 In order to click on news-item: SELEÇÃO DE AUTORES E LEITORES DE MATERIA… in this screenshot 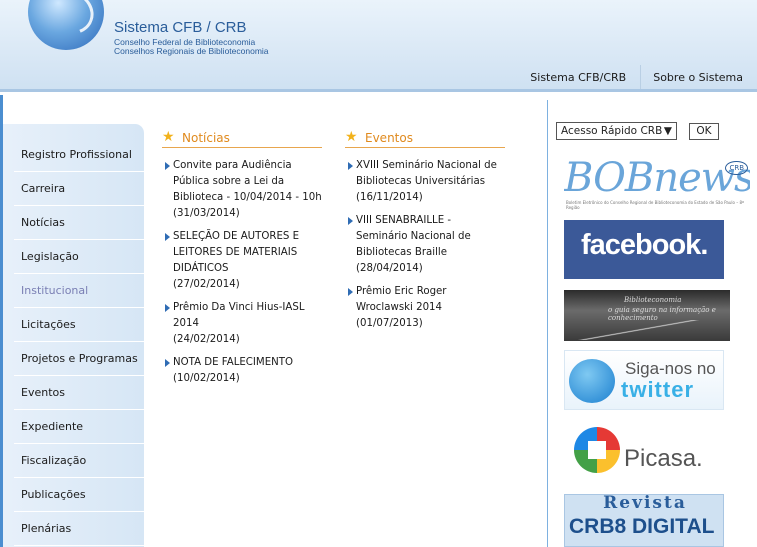, I will do `click(242, 261)`.